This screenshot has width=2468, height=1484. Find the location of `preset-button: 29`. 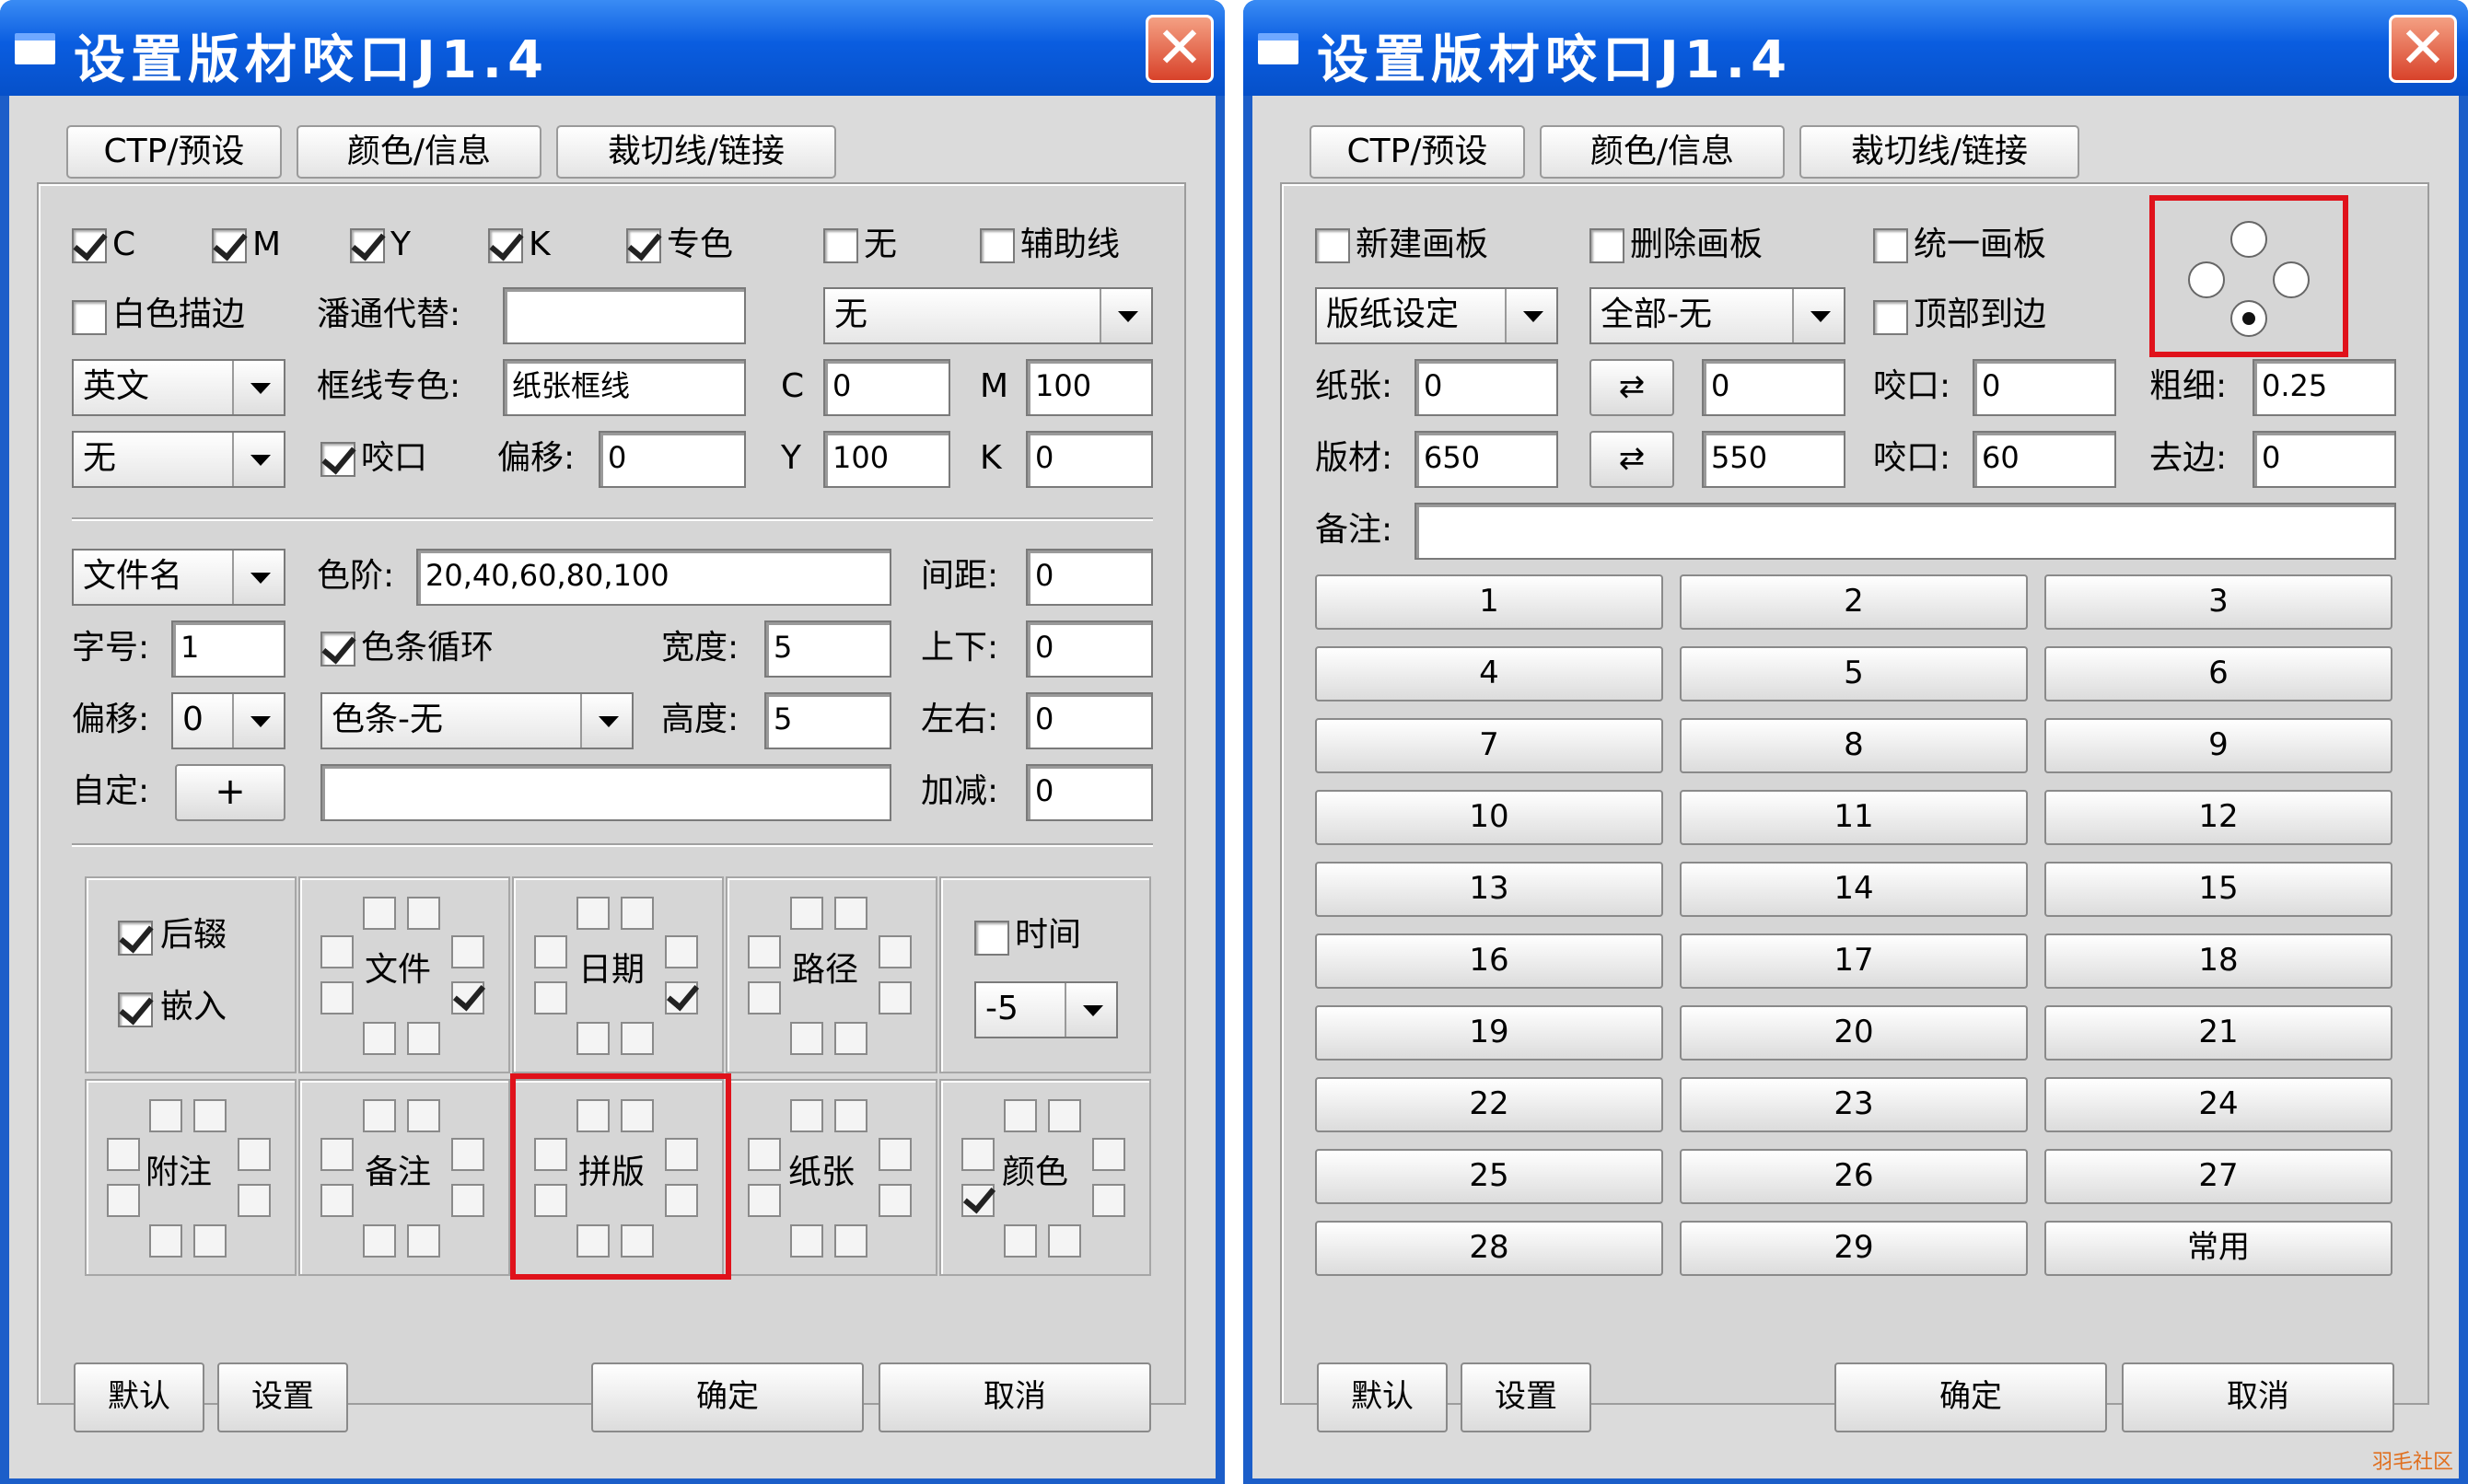

preset-button: 29 is located at coordinates (1854, 1248).